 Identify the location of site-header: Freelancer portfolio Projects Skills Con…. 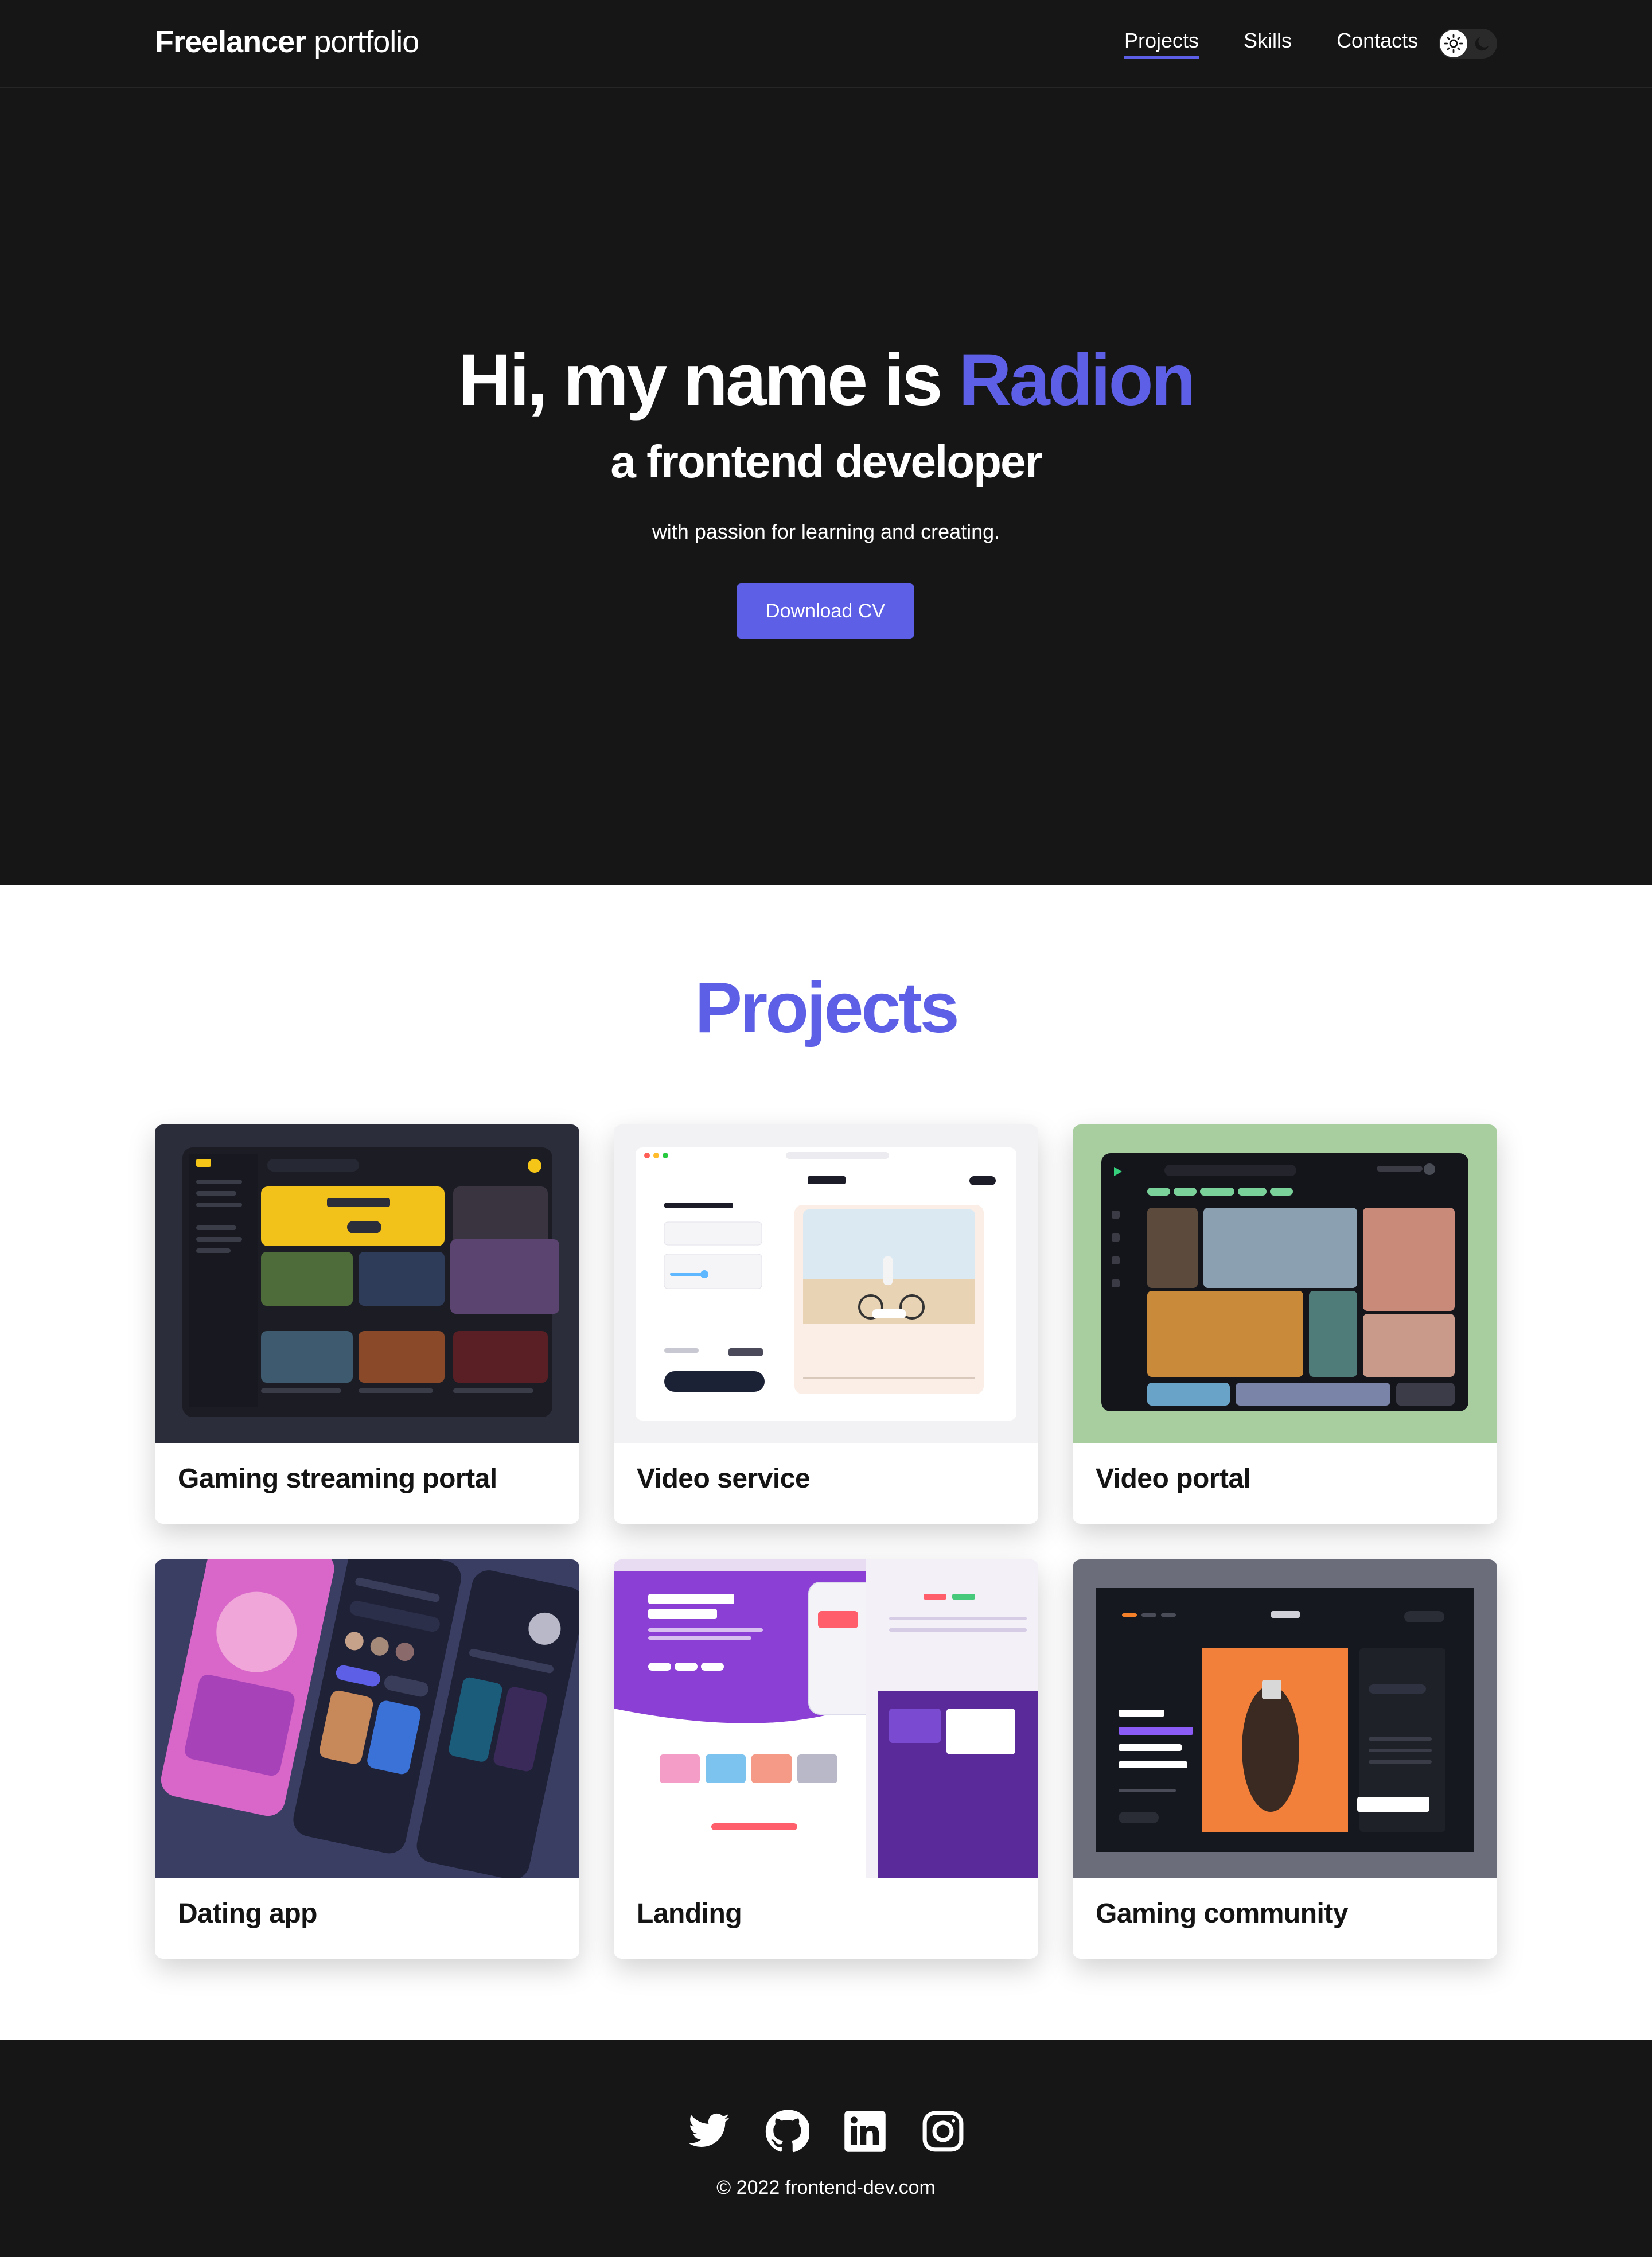
(826, 44).